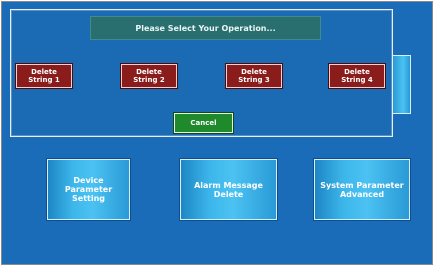 This screenshot has height=266, width=434. What do you see at coordinates (401, 84) in the screenshot?
I see `side-scroll-tab` at bounding box center [401, 84].